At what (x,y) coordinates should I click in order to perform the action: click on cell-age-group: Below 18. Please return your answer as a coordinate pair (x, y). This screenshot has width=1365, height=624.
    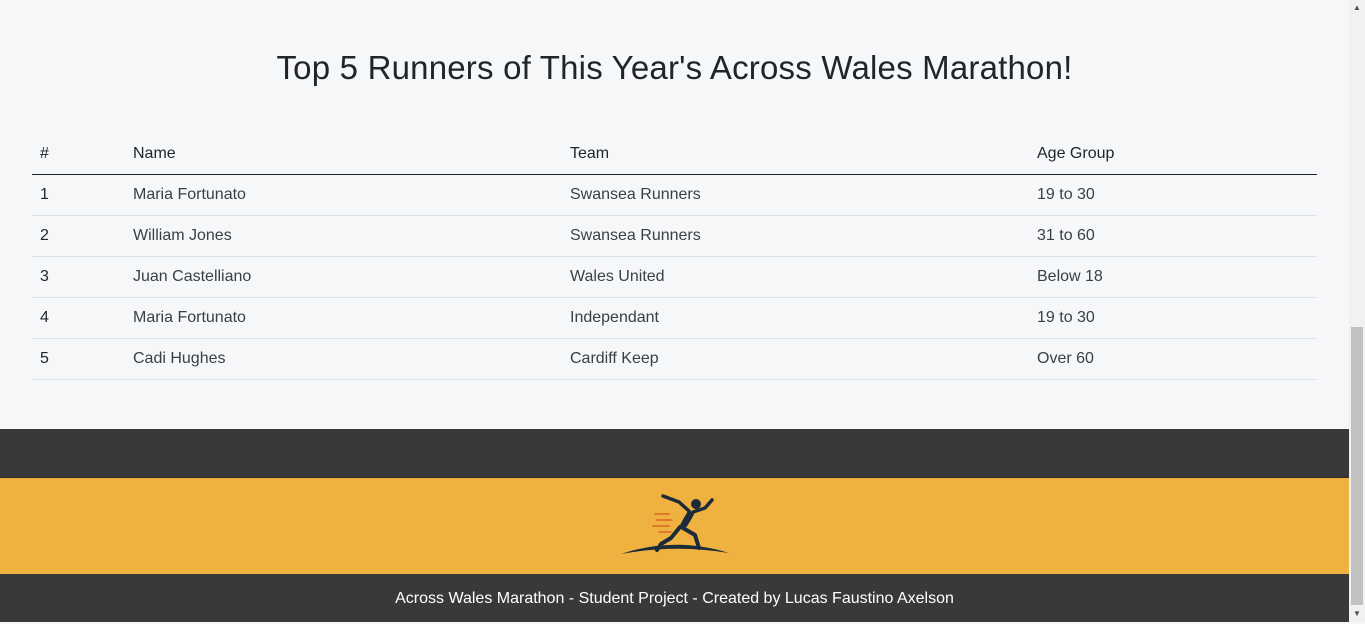
    Looking at the image, I should click on (1173, 277).